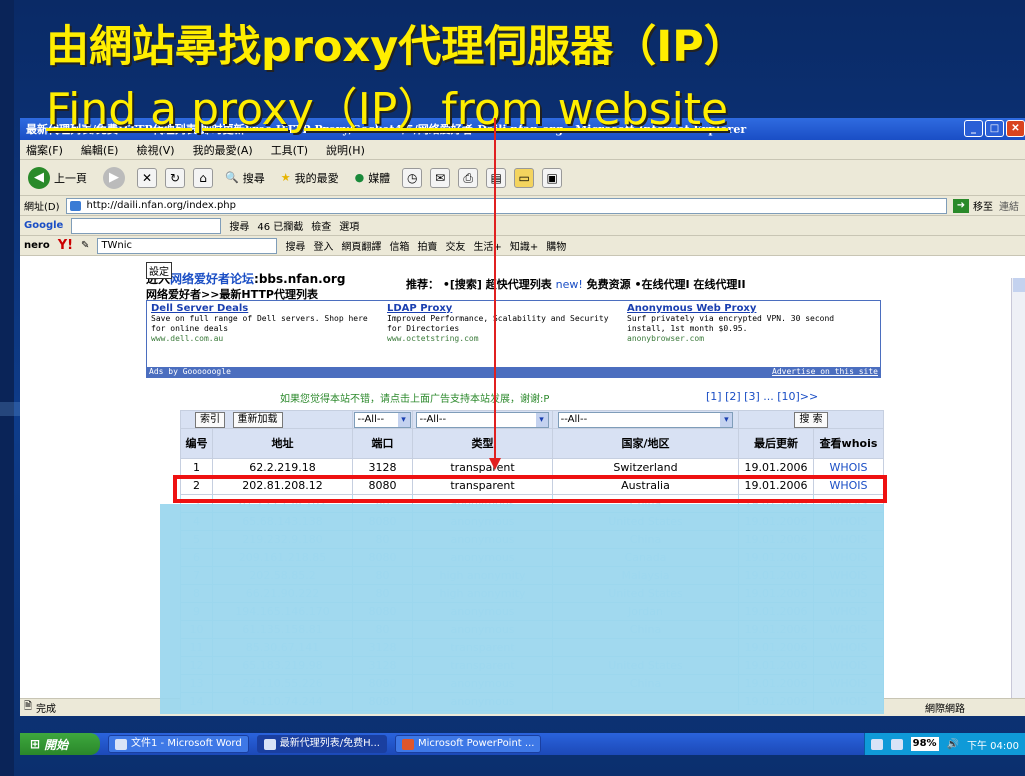 This screenshot has width=1025, height=776. Describe the element at coordinates (569, 284) in the screenshot. I see `new-badge: new!` at that location.